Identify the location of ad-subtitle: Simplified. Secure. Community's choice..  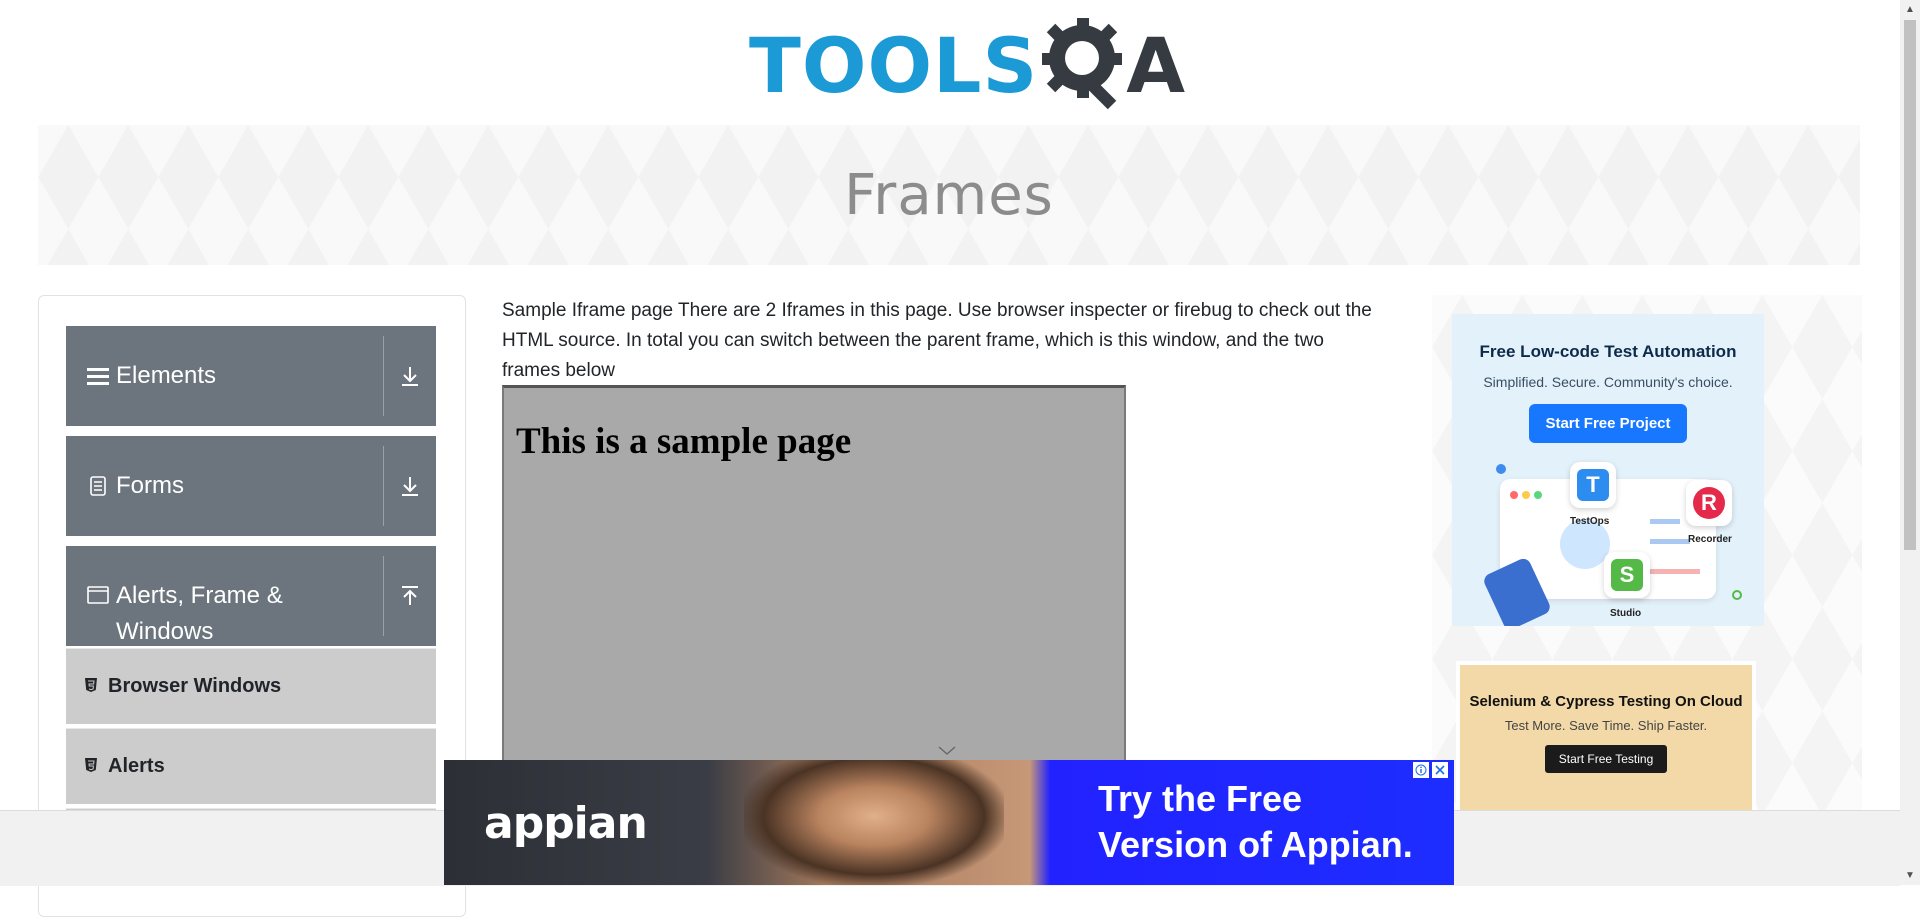
(1608, 382).